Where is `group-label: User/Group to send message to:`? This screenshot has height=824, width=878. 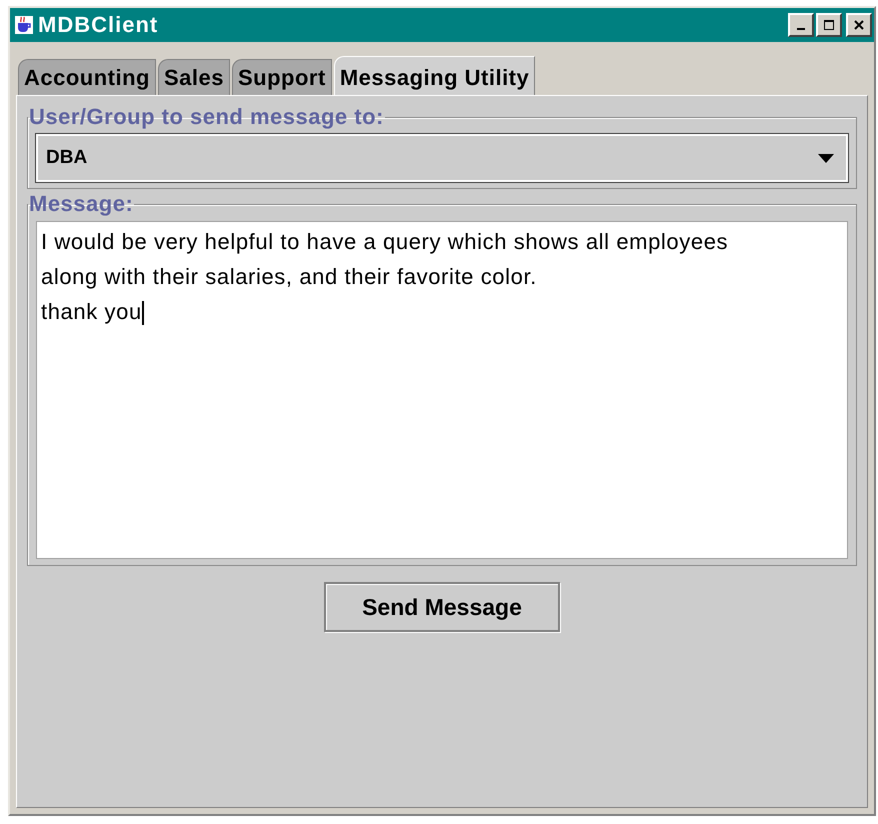 group-label: User/Group to send message to: is located at coordinates (206, 117).